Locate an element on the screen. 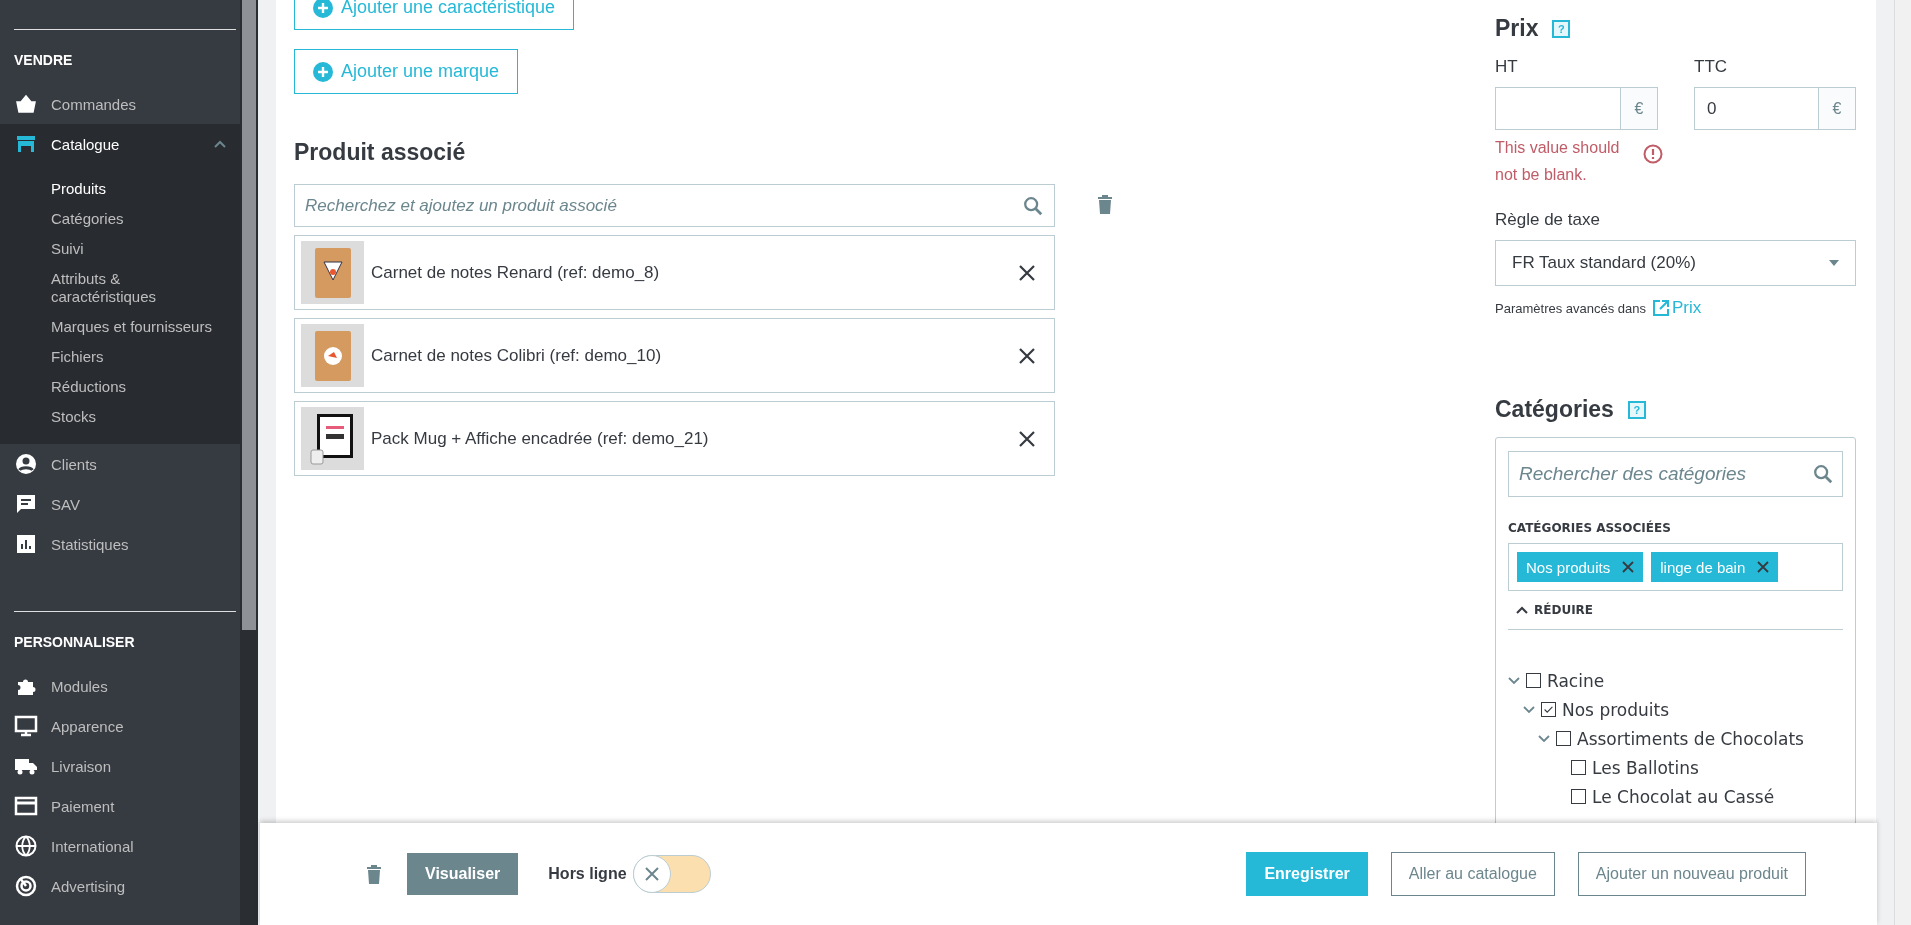 The width and height of the screenshot is (1911, 925). menu-item: Commandes is located at coordinates (120, 104).